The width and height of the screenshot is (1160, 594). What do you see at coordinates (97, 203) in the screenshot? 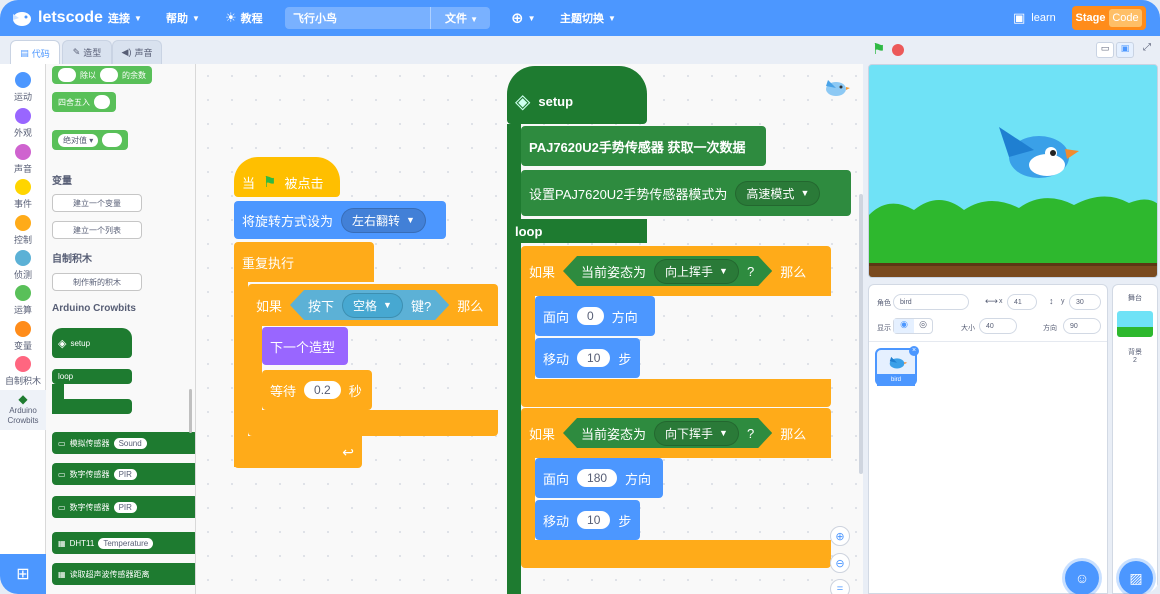
I see `make-variable-button: 建立一个变量` at bounding box center [97, 203].